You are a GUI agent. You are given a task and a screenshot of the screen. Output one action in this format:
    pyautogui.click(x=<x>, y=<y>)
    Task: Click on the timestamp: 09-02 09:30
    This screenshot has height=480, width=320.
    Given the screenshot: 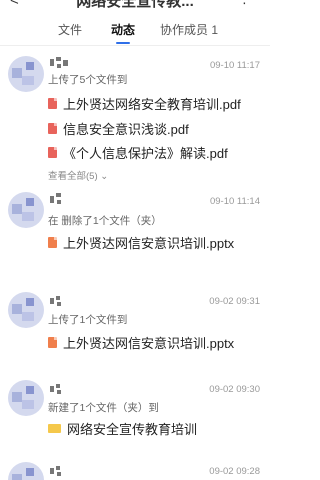 What is the action you would take?
    pyautogui.click(x=234, y=389)
    